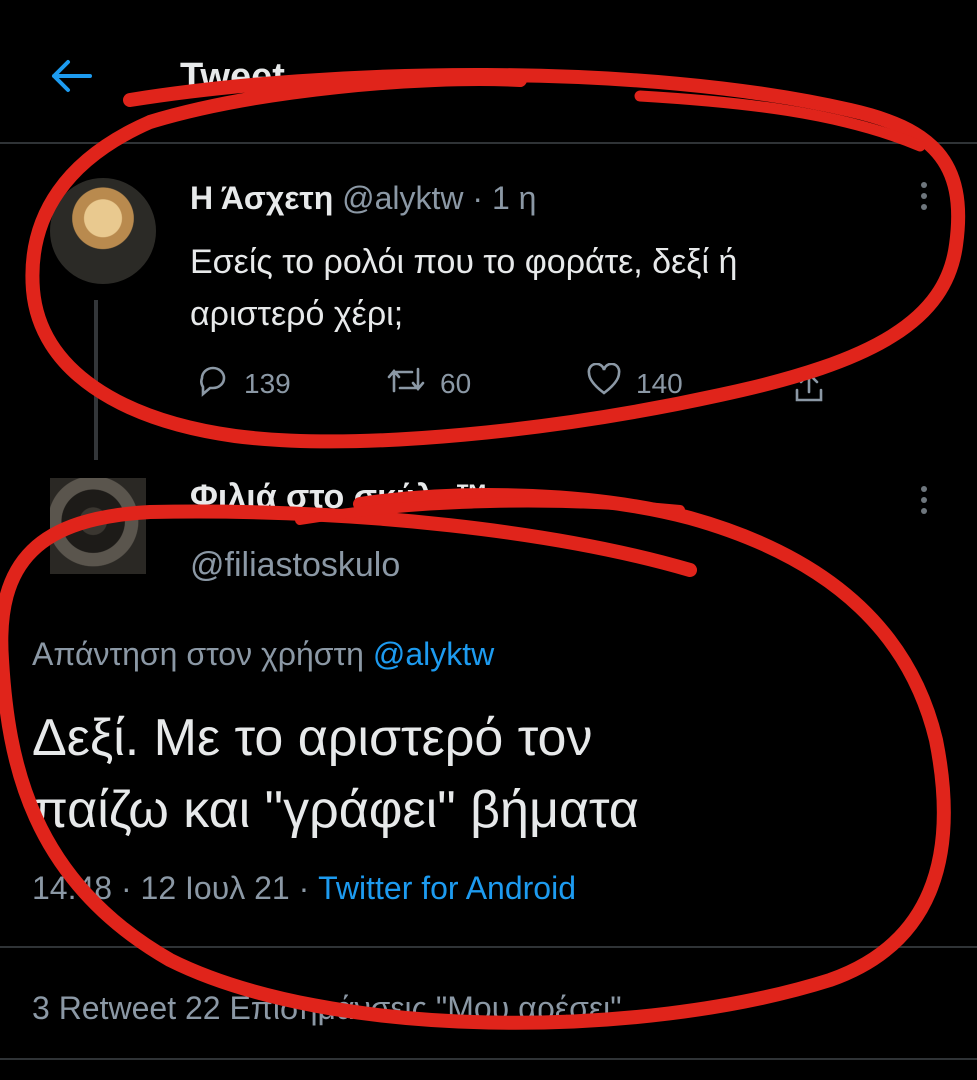 The width and height of the screenshot is (977, 1080). What do you see at coordinates (327, 1008) in the screenshot?
I see `tweet-stats: 3 Retweet 22 Επισημάνσεις "Μου αρέσει"` at bounding box center [327, 1008].